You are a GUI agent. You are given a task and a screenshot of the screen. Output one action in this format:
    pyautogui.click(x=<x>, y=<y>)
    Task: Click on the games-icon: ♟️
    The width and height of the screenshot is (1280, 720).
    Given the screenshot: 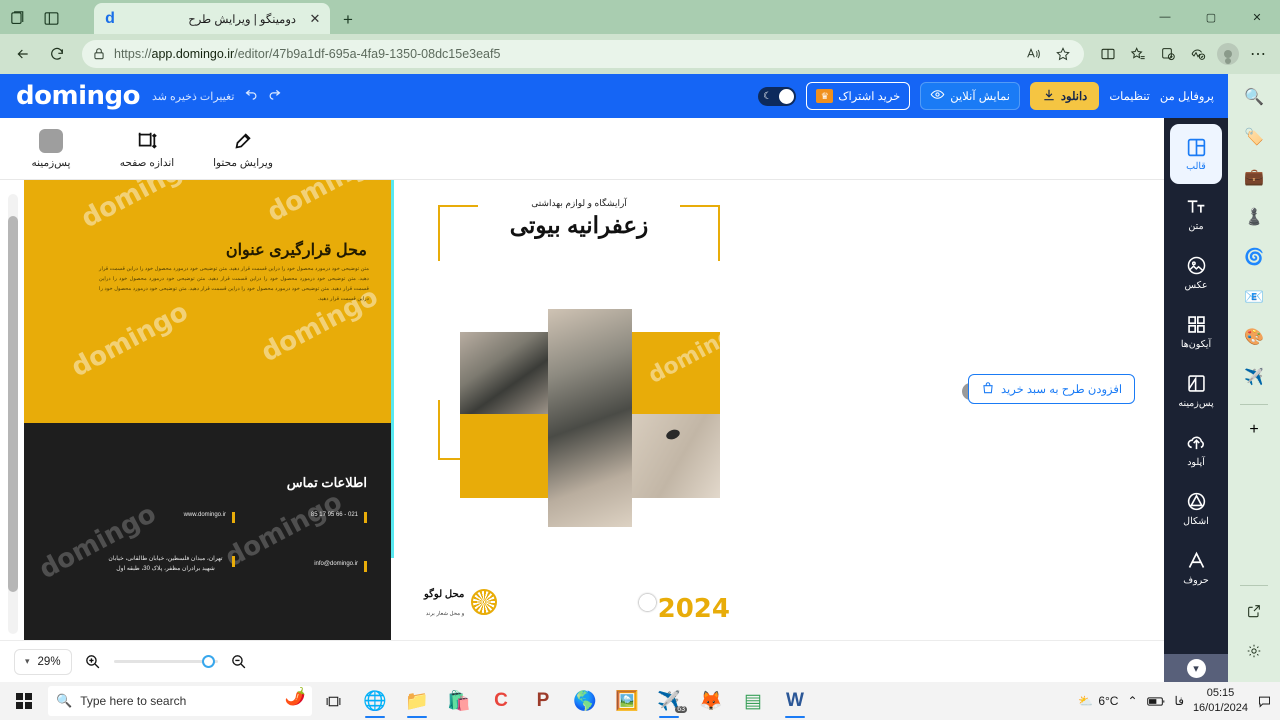 What is the action you would take?
    pyautogui.click(x=1254, y=217)
    